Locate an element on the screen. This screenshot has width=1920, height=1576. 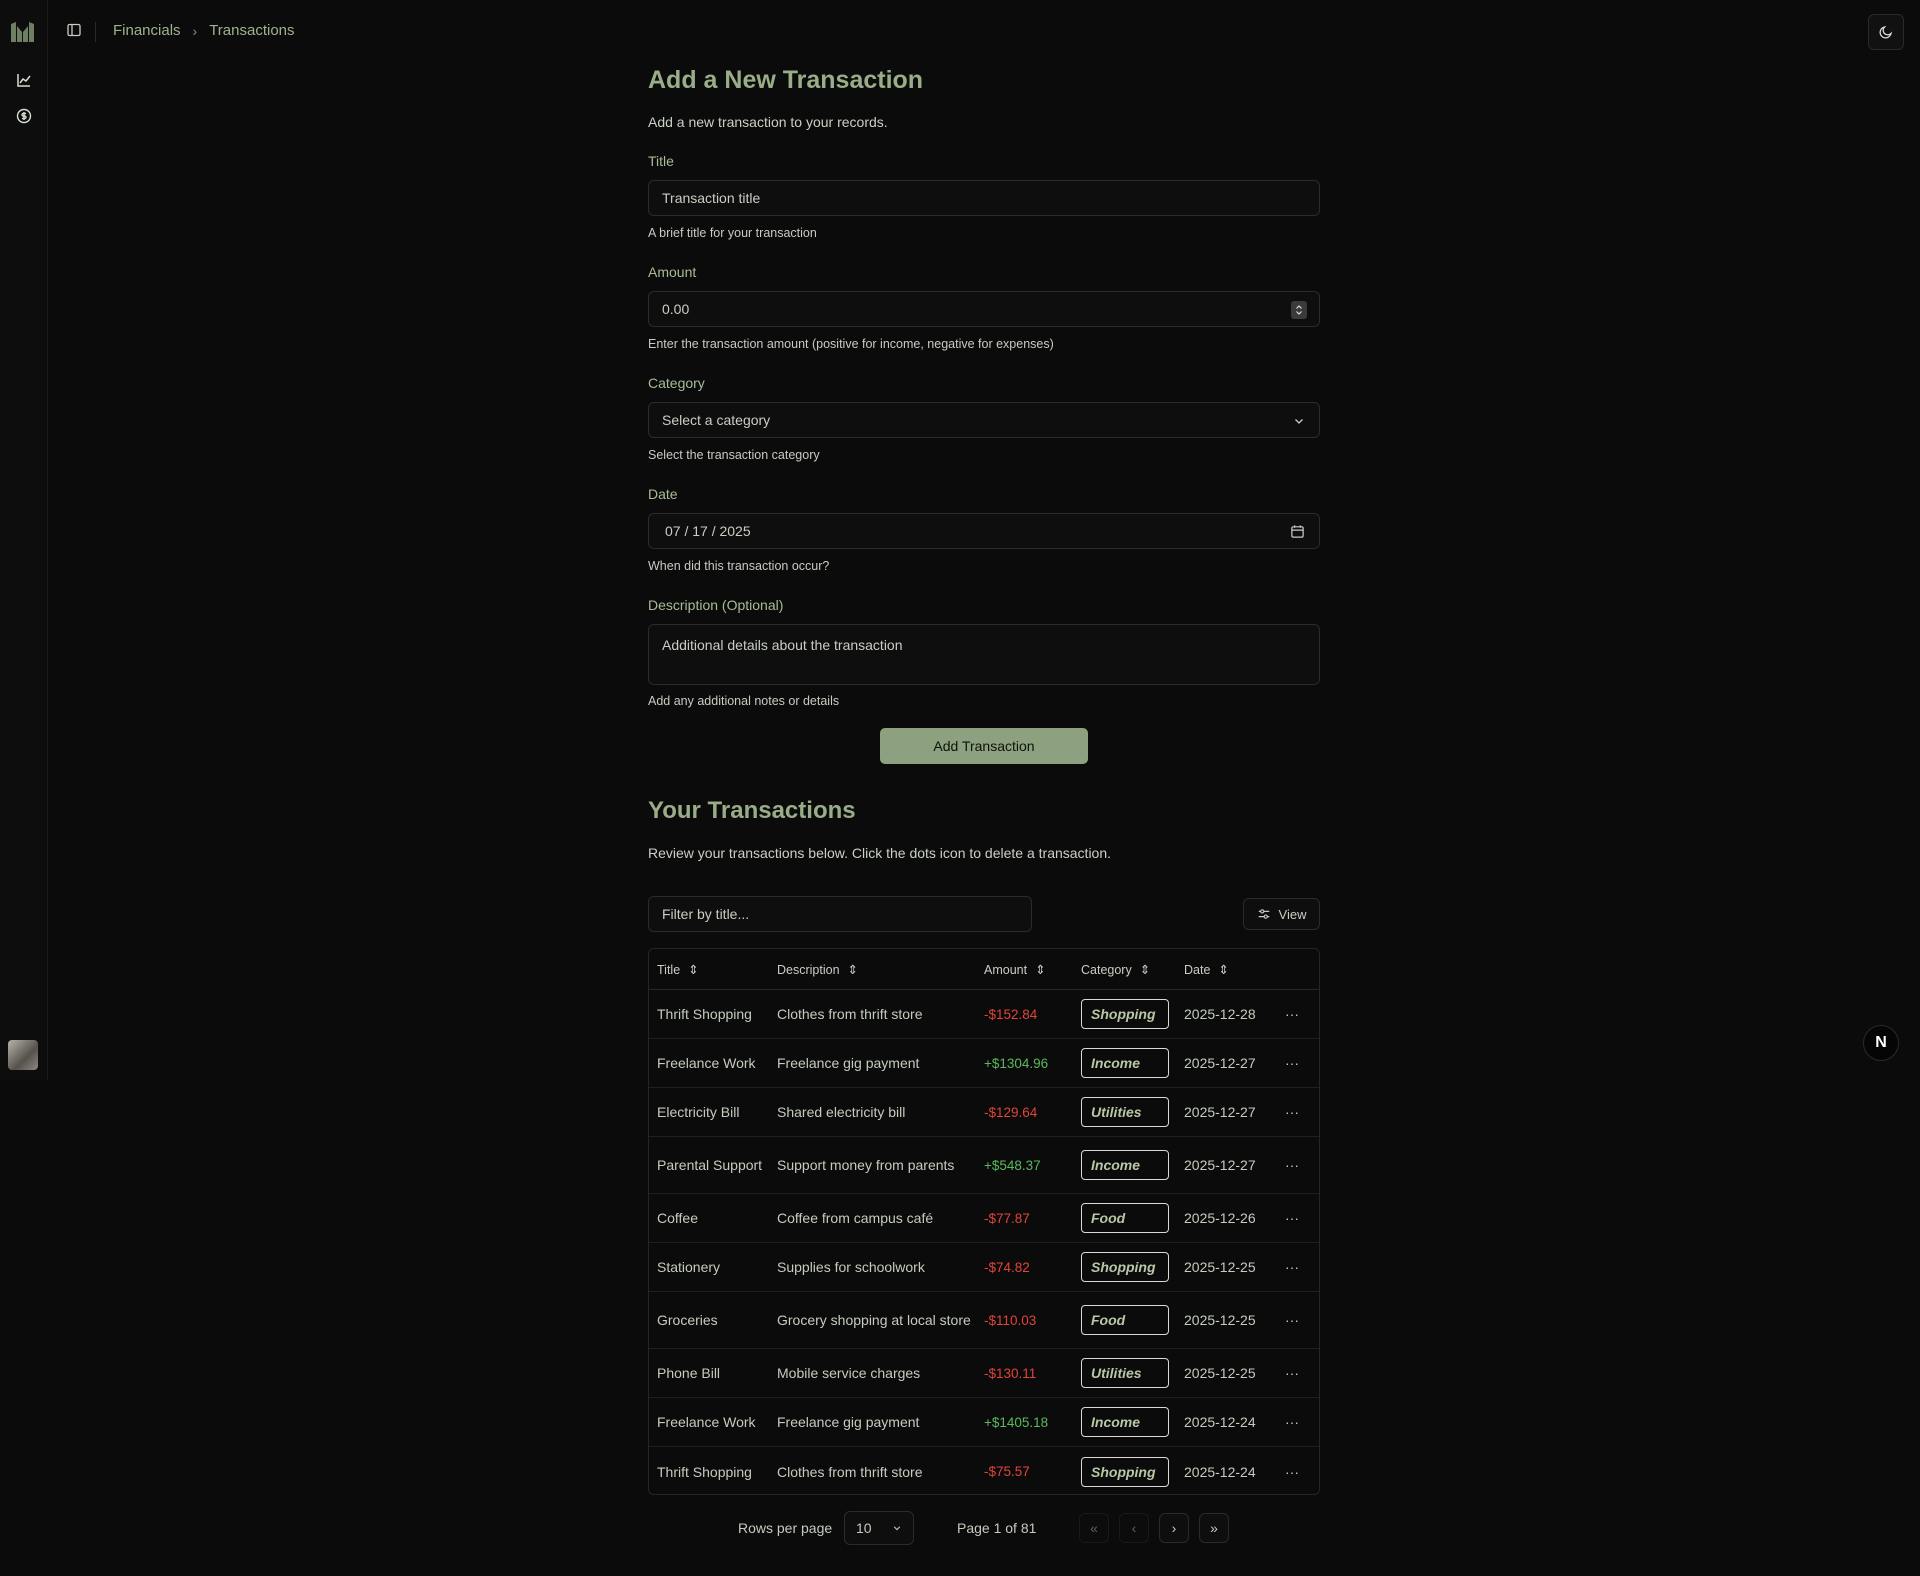
first-page-button: « is located at coordinates (1094, 1528).